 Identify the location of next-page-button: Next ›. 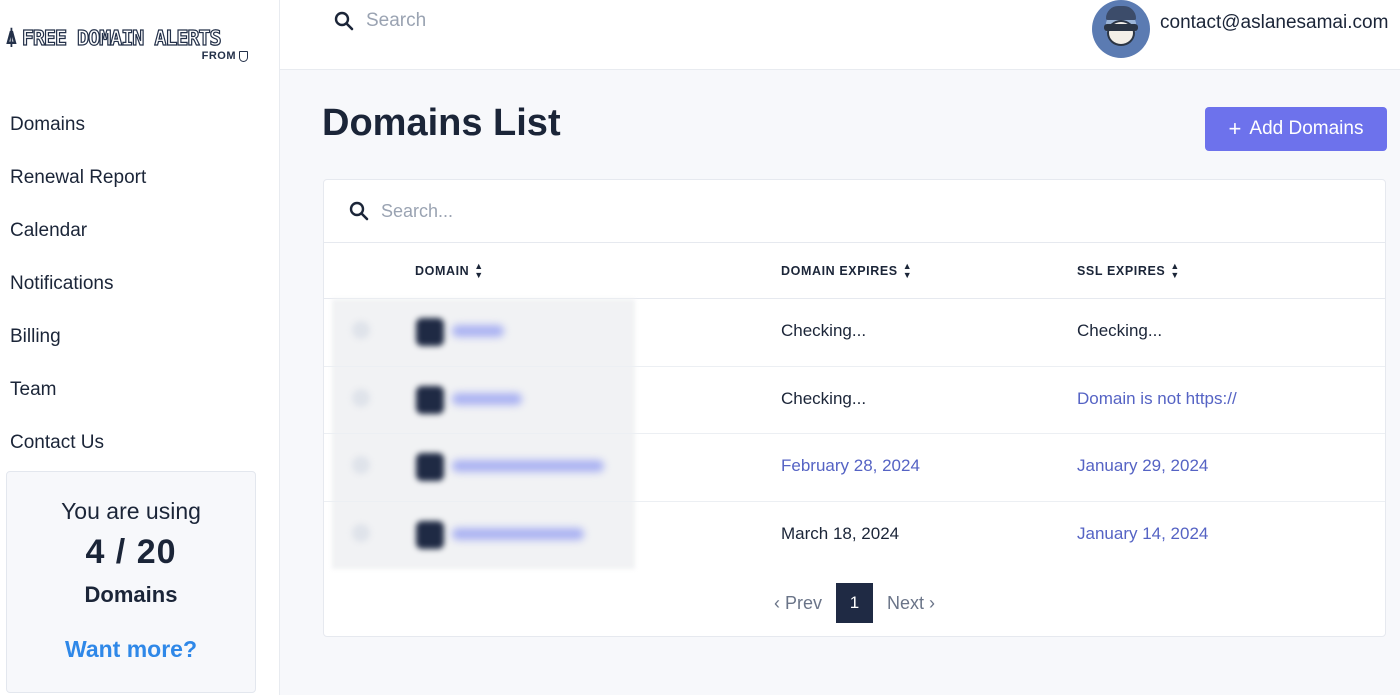
(911, 603).